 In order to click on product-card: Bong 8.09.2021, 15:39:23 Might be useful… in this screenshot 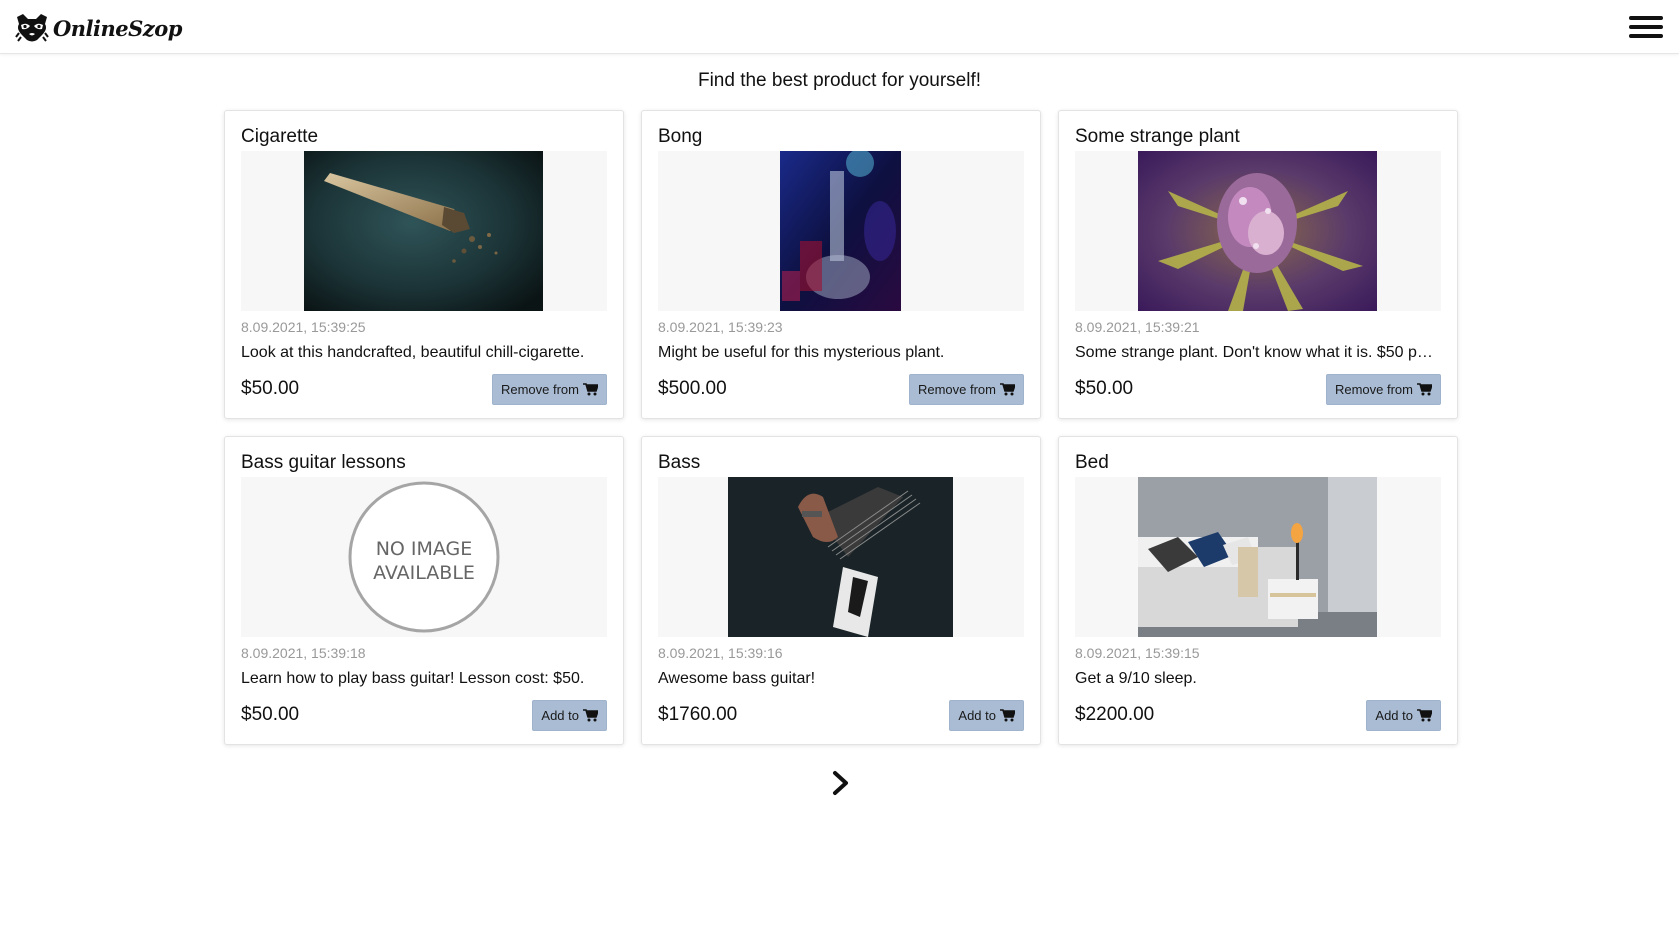, I will do `click(841, 264)`.